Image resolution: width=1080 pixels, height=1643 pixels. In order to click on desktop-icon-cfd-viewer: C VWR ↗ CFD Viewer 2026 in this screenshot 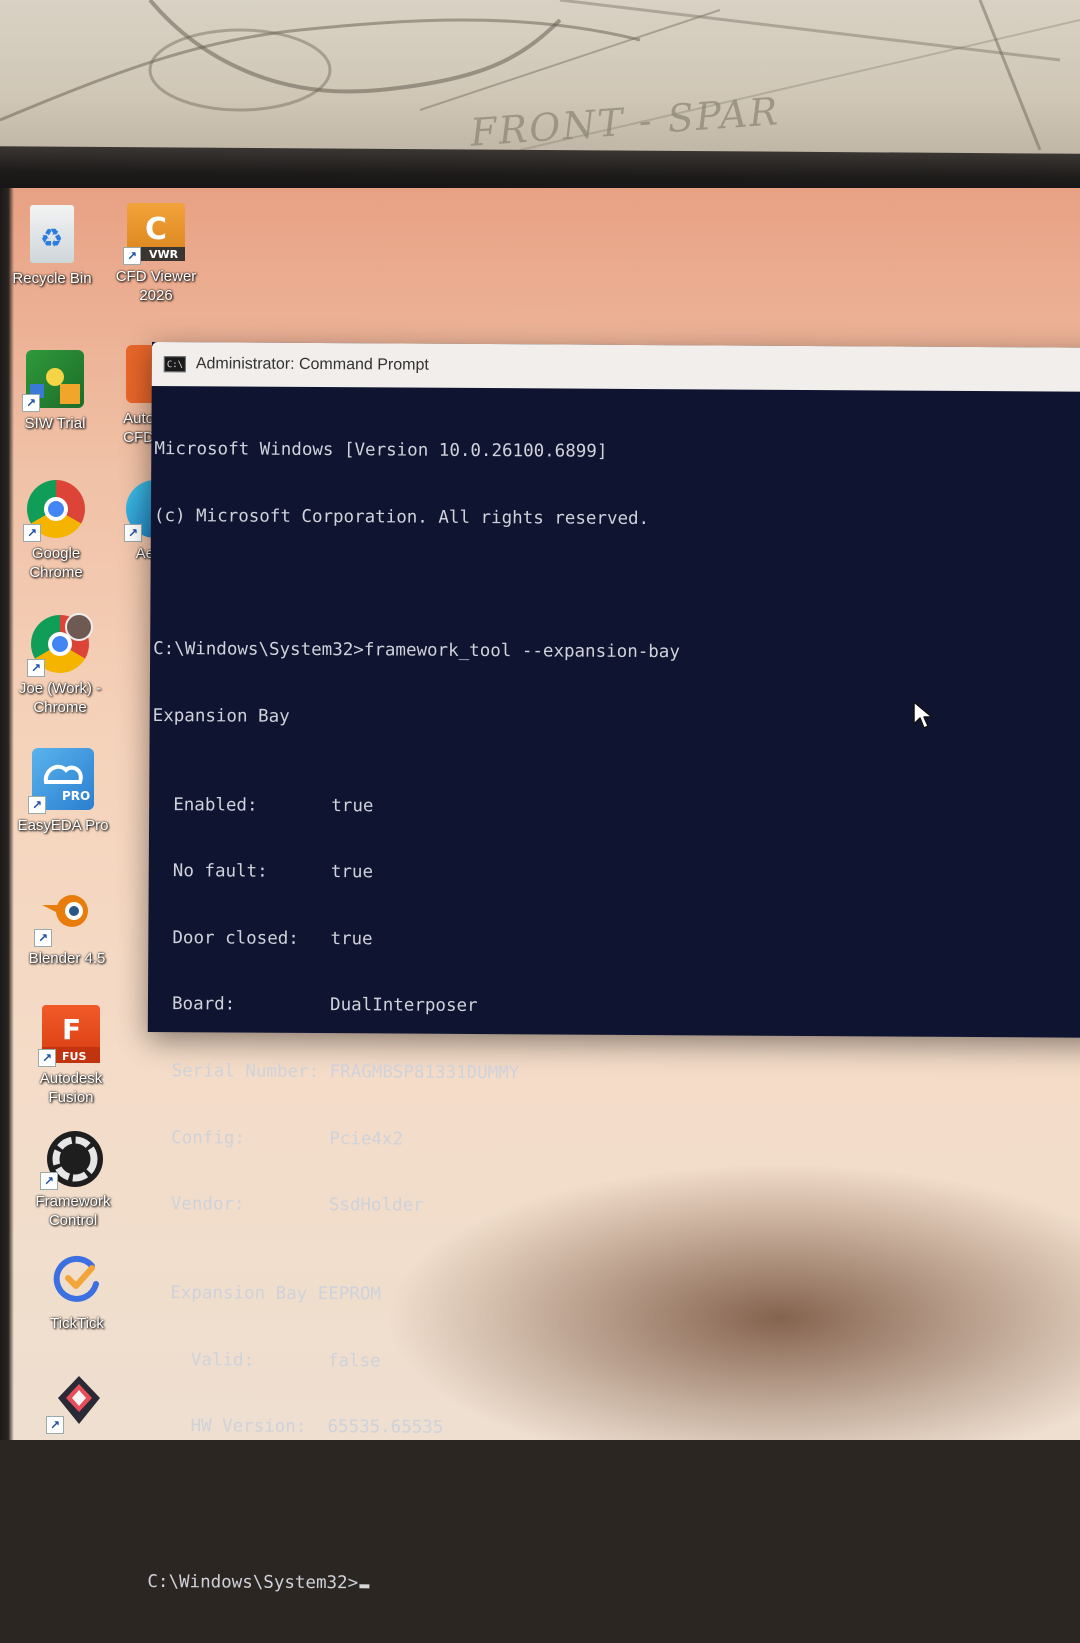, I will do `click(156, 254)`.